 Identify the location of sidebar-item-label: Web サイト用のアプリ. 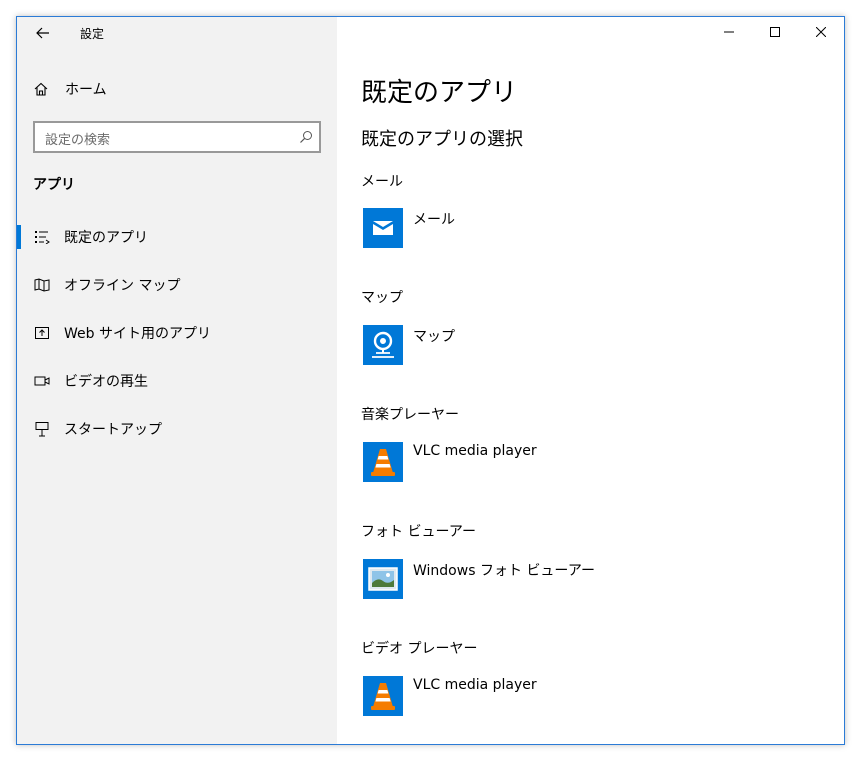
(137, 334).